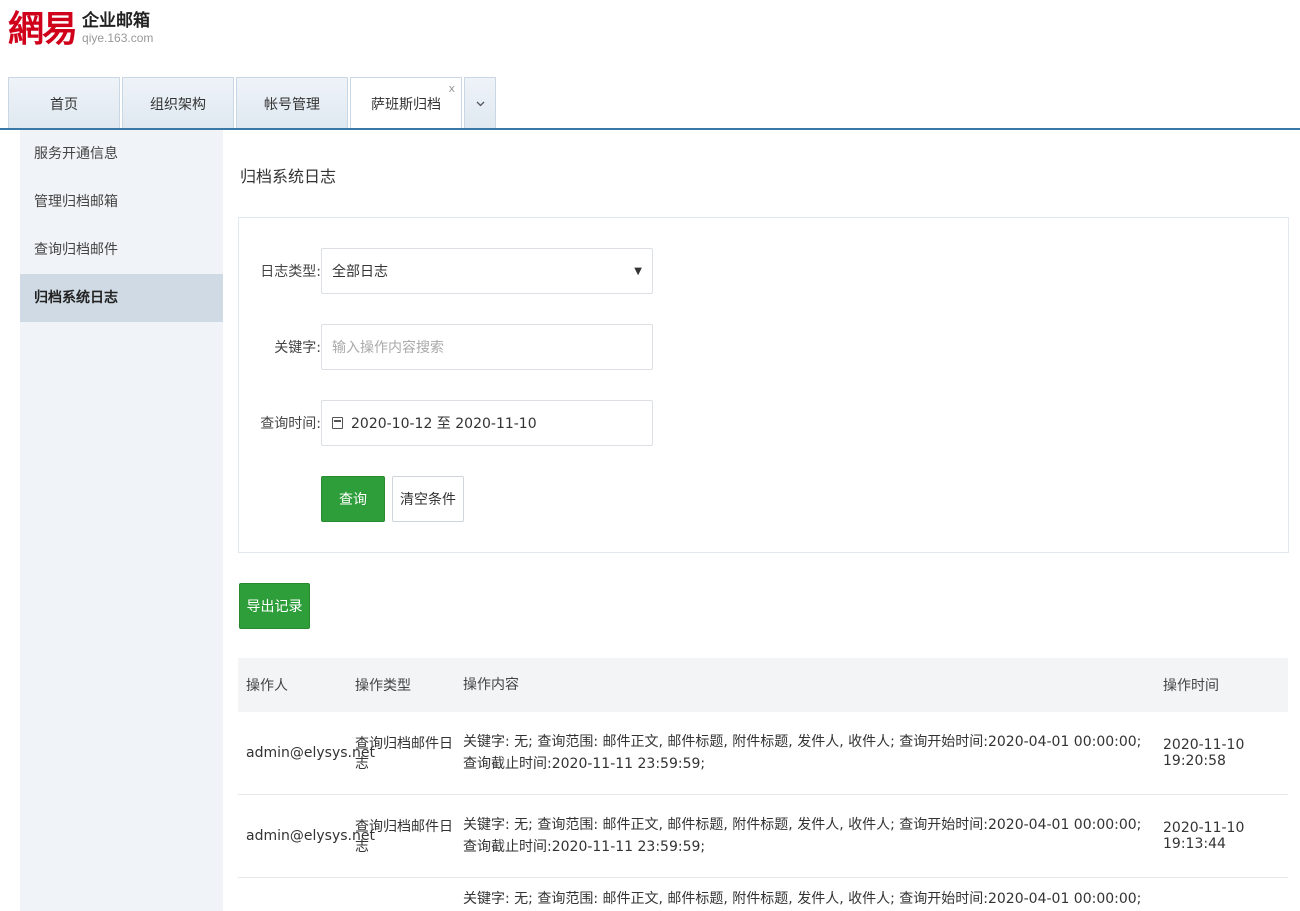 The image size is (1300, 911). What do you see at coordinates (1204, 836) in the screenshot?
I see `cell-time: 2020-11-10 19:13:44` at bounding box center [1204, 836].